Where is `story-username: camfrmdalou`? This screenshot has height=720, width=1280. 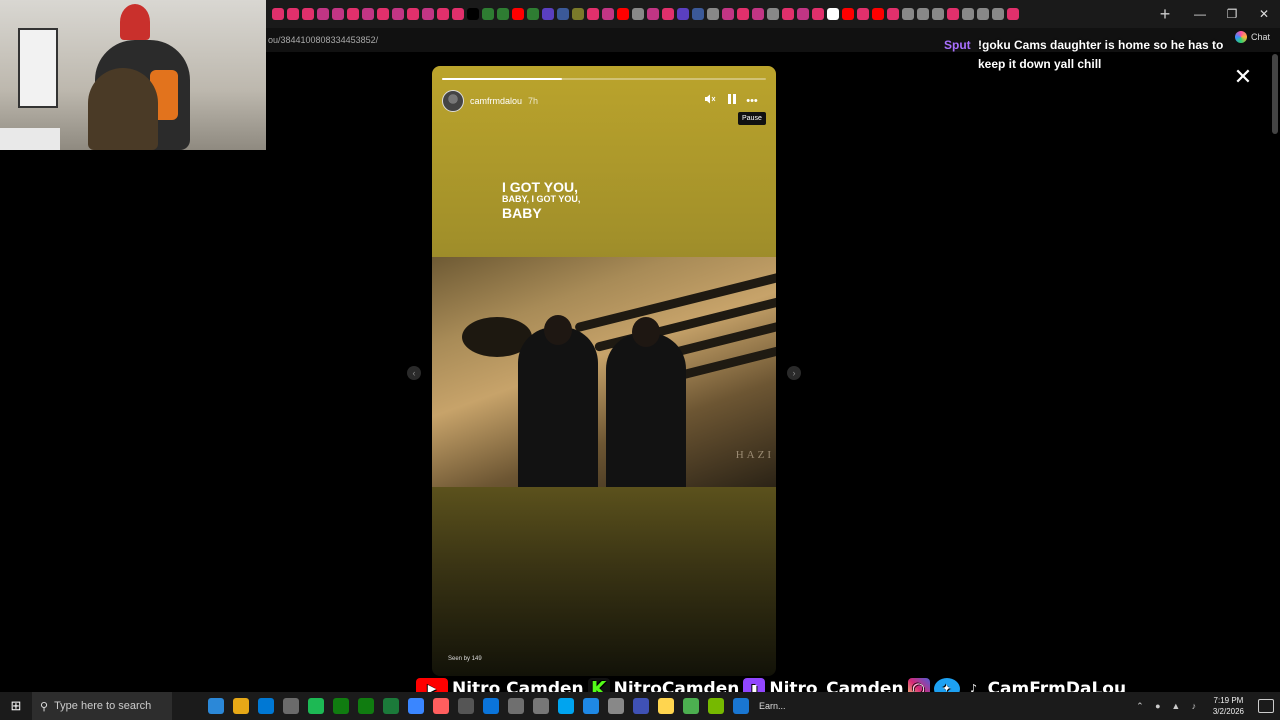
story-username: camfrmdalou is located at coordinates (496, 101).